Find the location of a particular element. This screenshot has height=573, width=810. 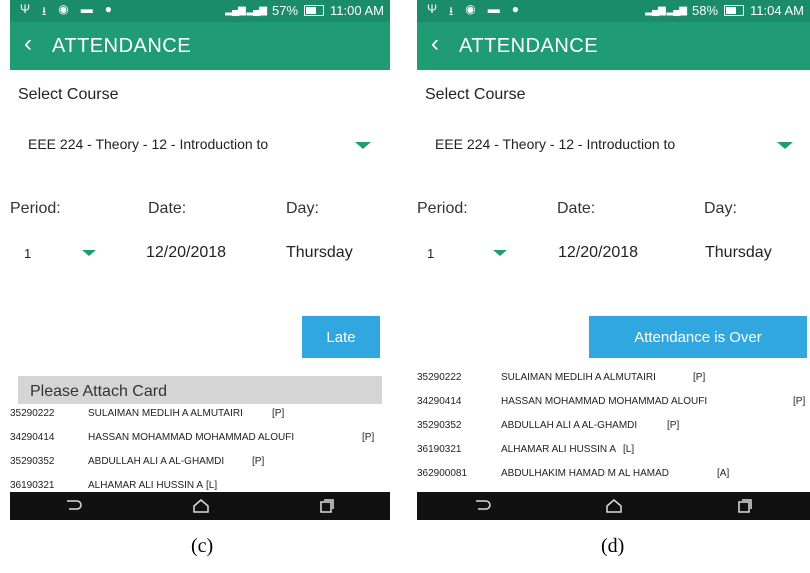

list-item: 36190321 ALHAMAR ALI HUSSIN A [L] is located at coordinates (613, 450).